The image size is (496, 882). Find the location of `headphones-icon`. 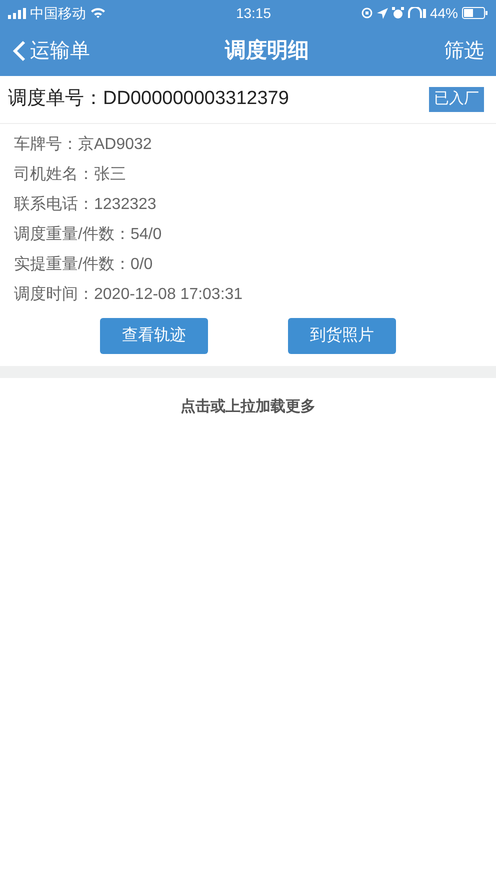

headphones-icon is located at coordinates (417, 13).